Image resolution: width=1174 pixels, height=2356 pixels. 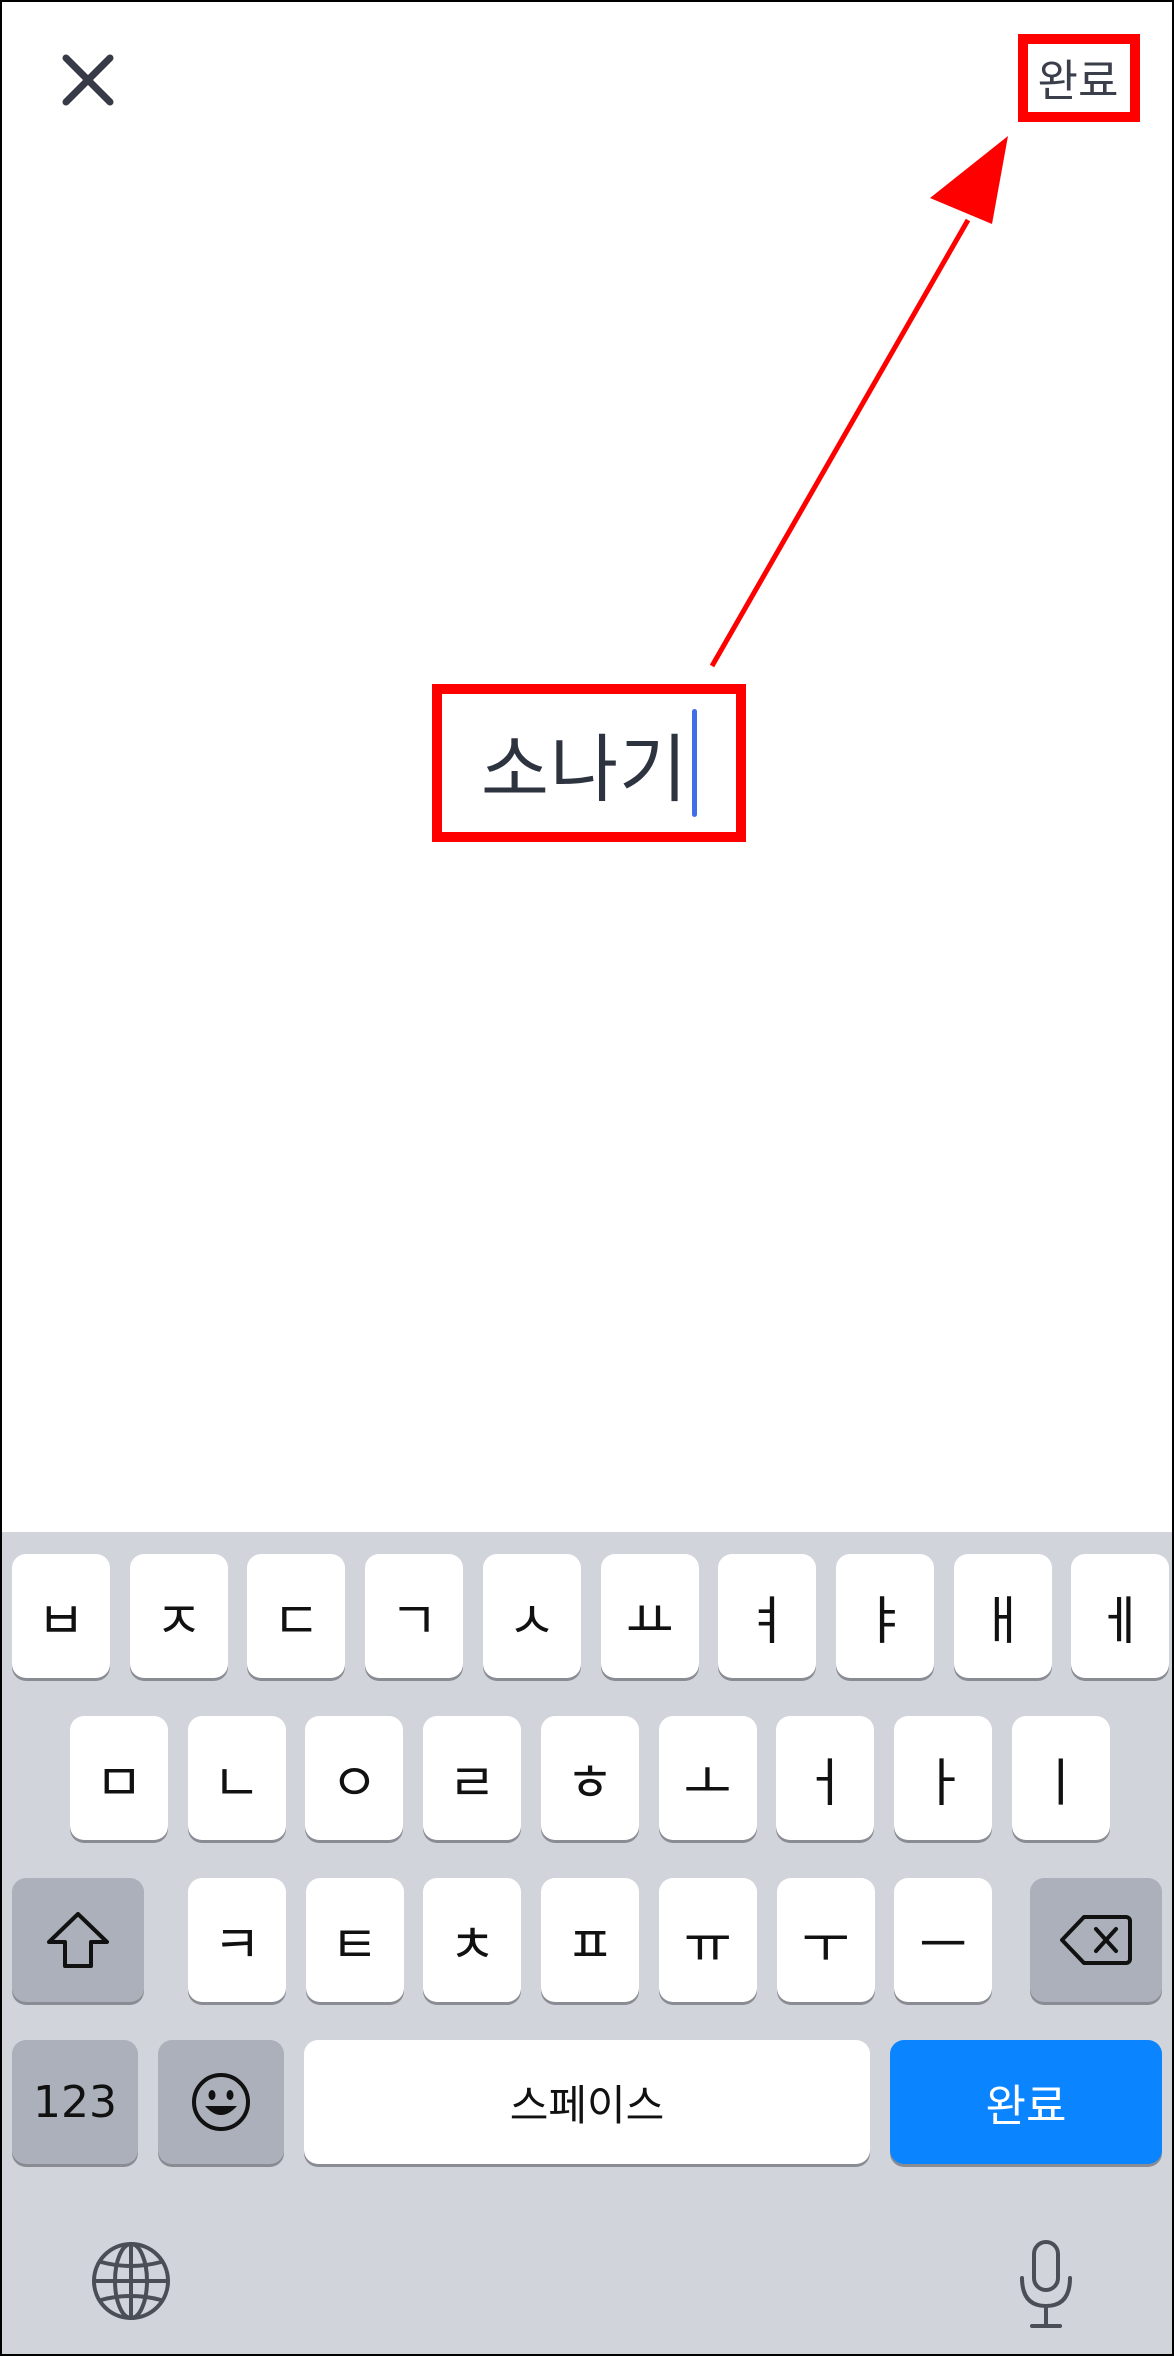 I want to click on text-caret, so click(x=695, y=763).